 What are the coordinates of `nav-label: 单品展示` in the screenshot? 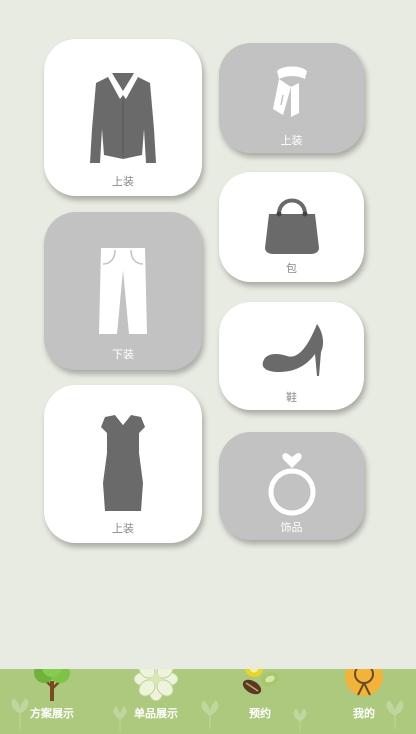 It's located at (156, 713).